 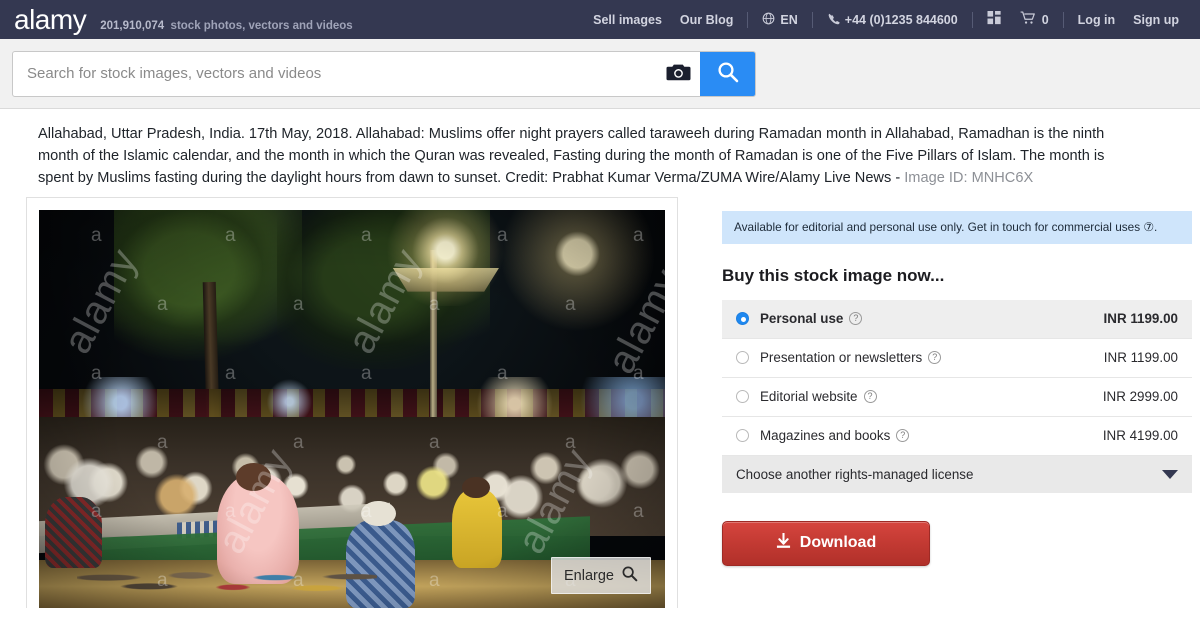 What do you see at coordinates (132, 25) in the screenshot?
I see `asset-count: 201,910,074` at bounding box center [132, 25].